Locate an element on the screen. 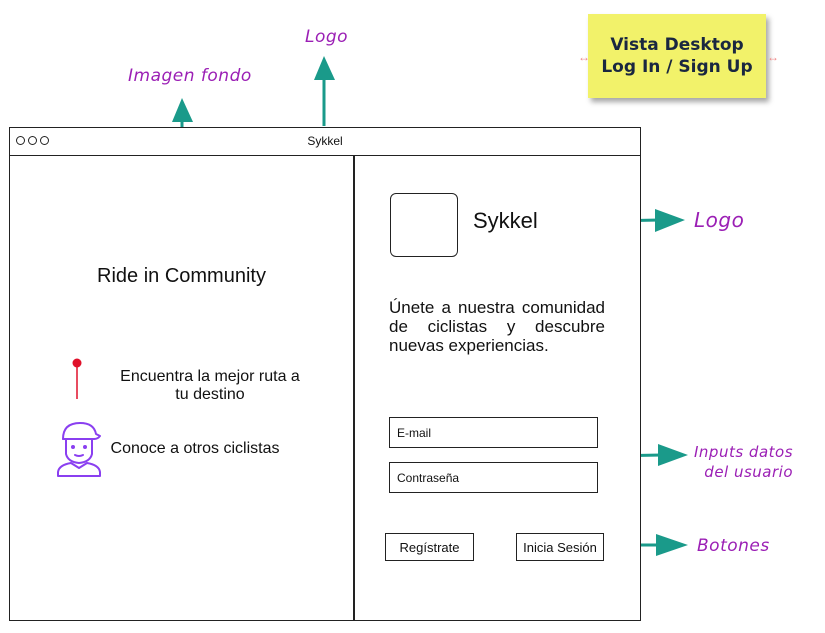  annotation-buttons: Botones is located at coordinates (733, 546).